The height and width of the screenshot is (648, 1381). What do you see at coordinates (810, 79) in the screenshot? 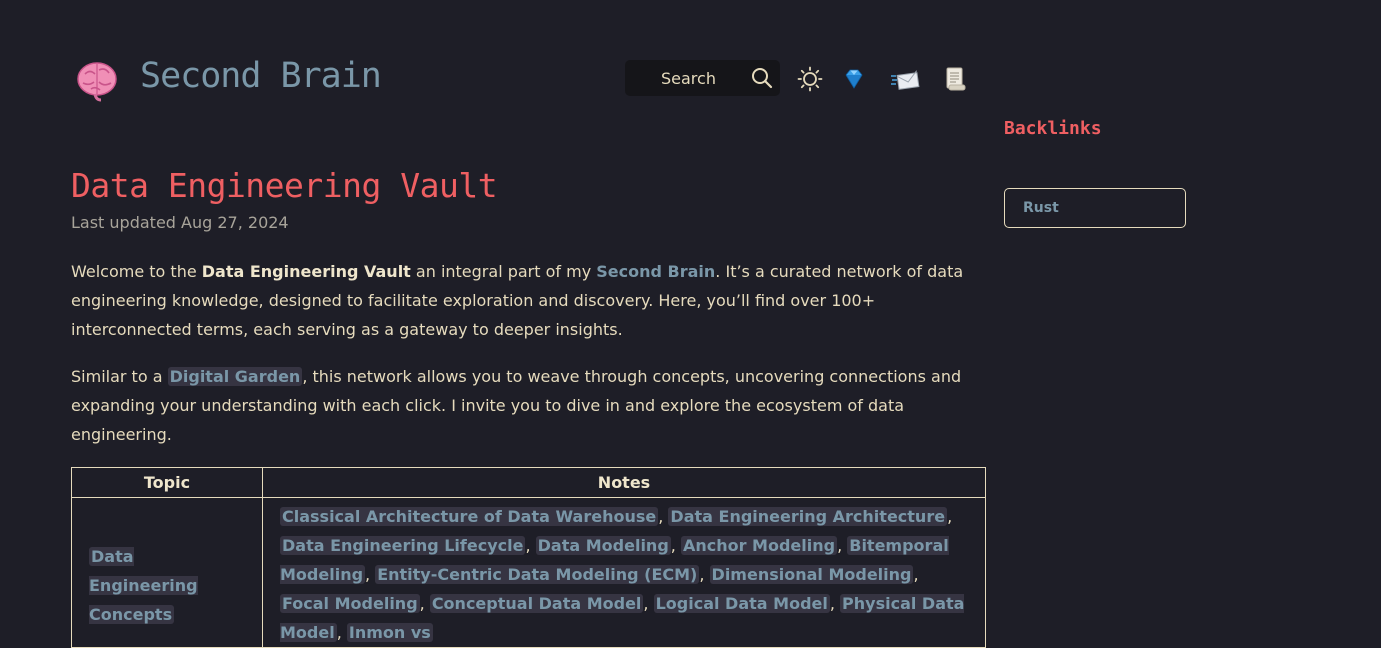
I see `sun-icon` at bounding box center [810, 79].